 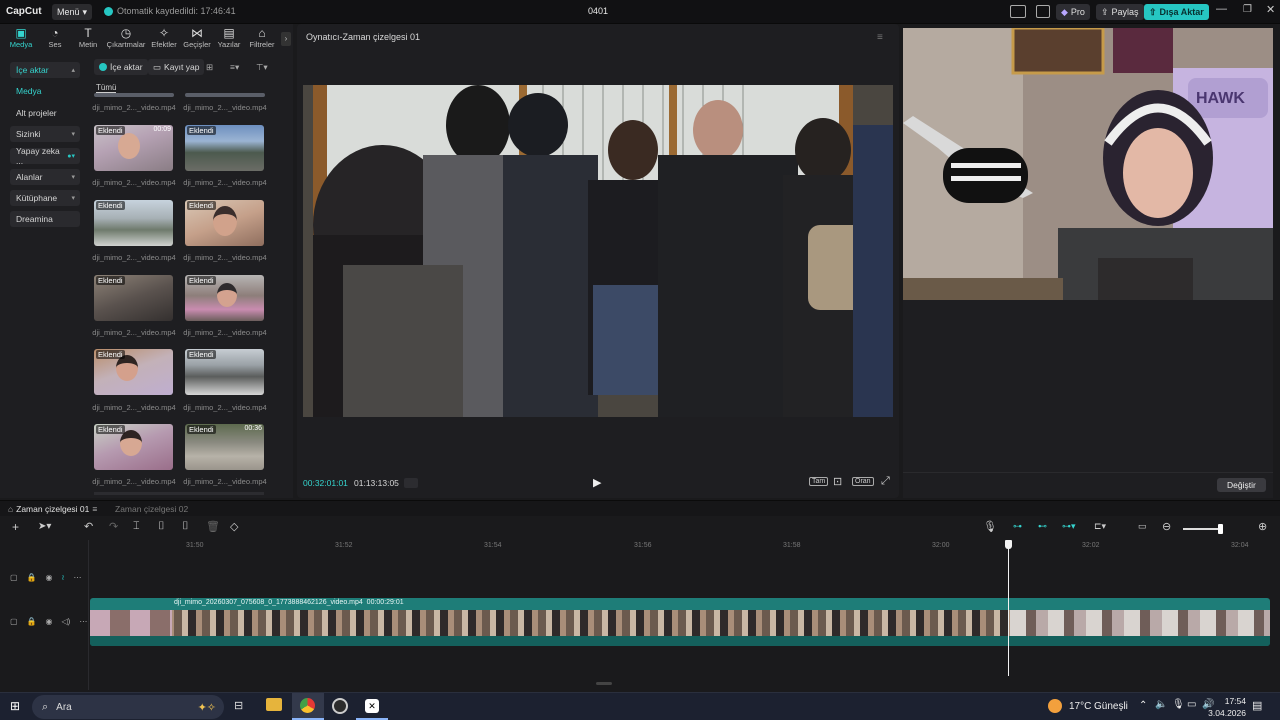 What do you see at coordinates (1247, 9) in the screenshot?
I see `maximize-icon: ❐` at bounding box center [1247, 9].